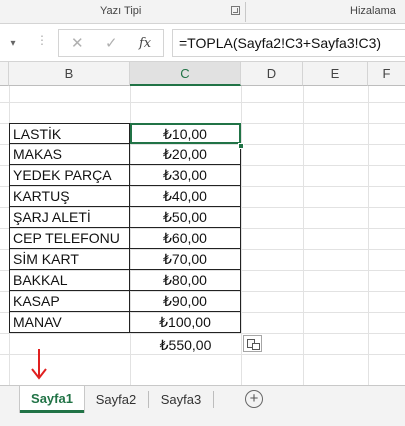  What do you see at coordinates (77, 43) in the screenshot?
I see `cancel-icon: ✕` at bounding box center [77, 43].